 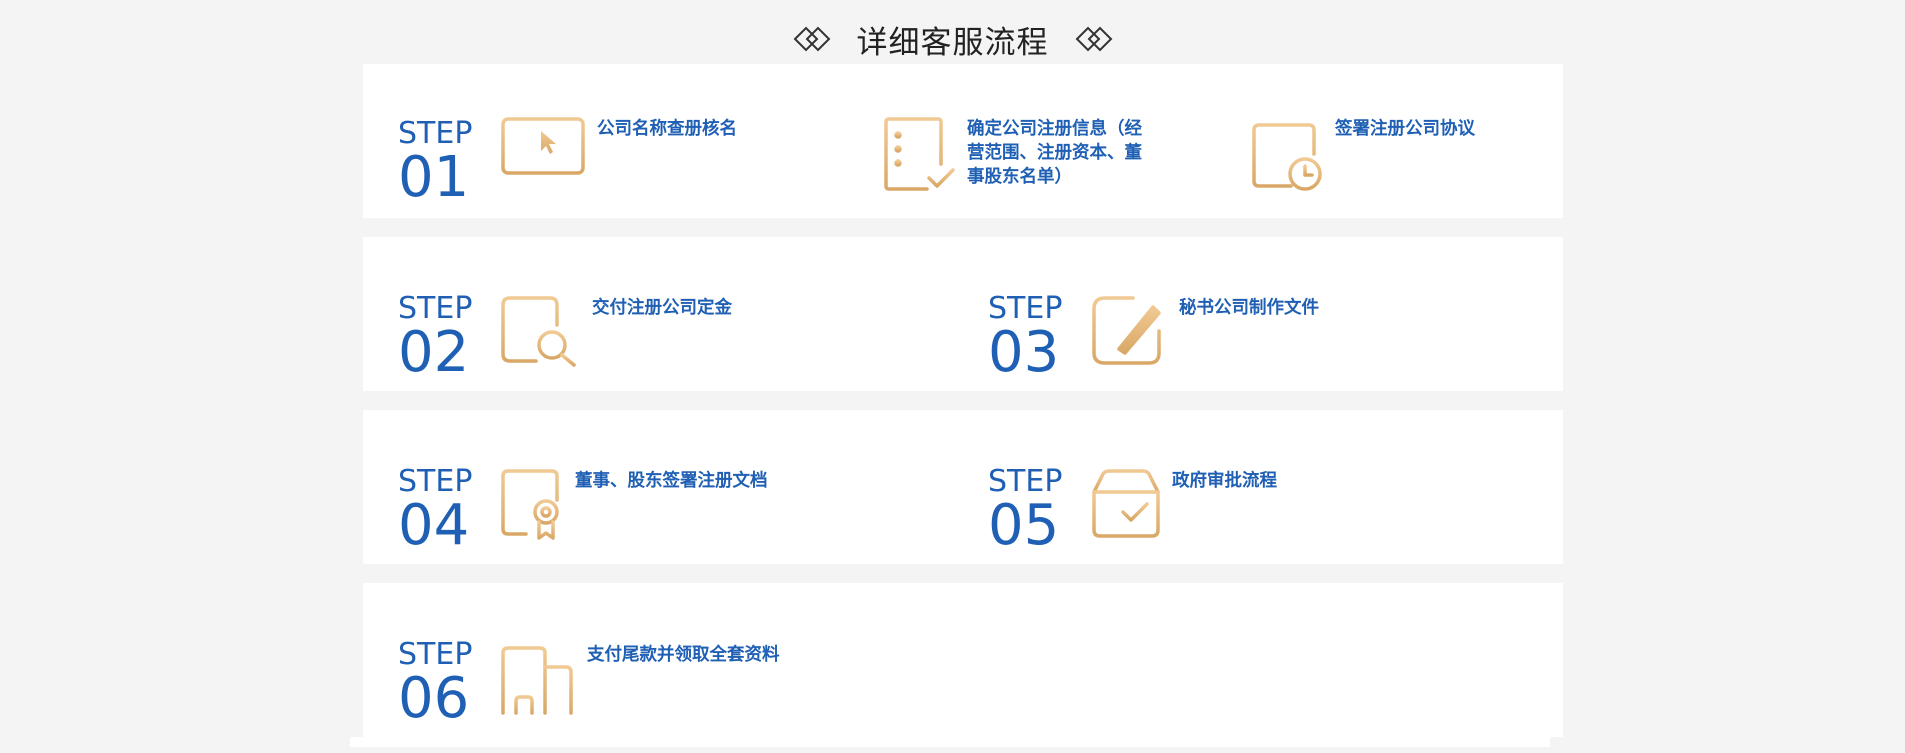 I want to click on step-badge-06: STEP 06, so click(x=437, y=683).